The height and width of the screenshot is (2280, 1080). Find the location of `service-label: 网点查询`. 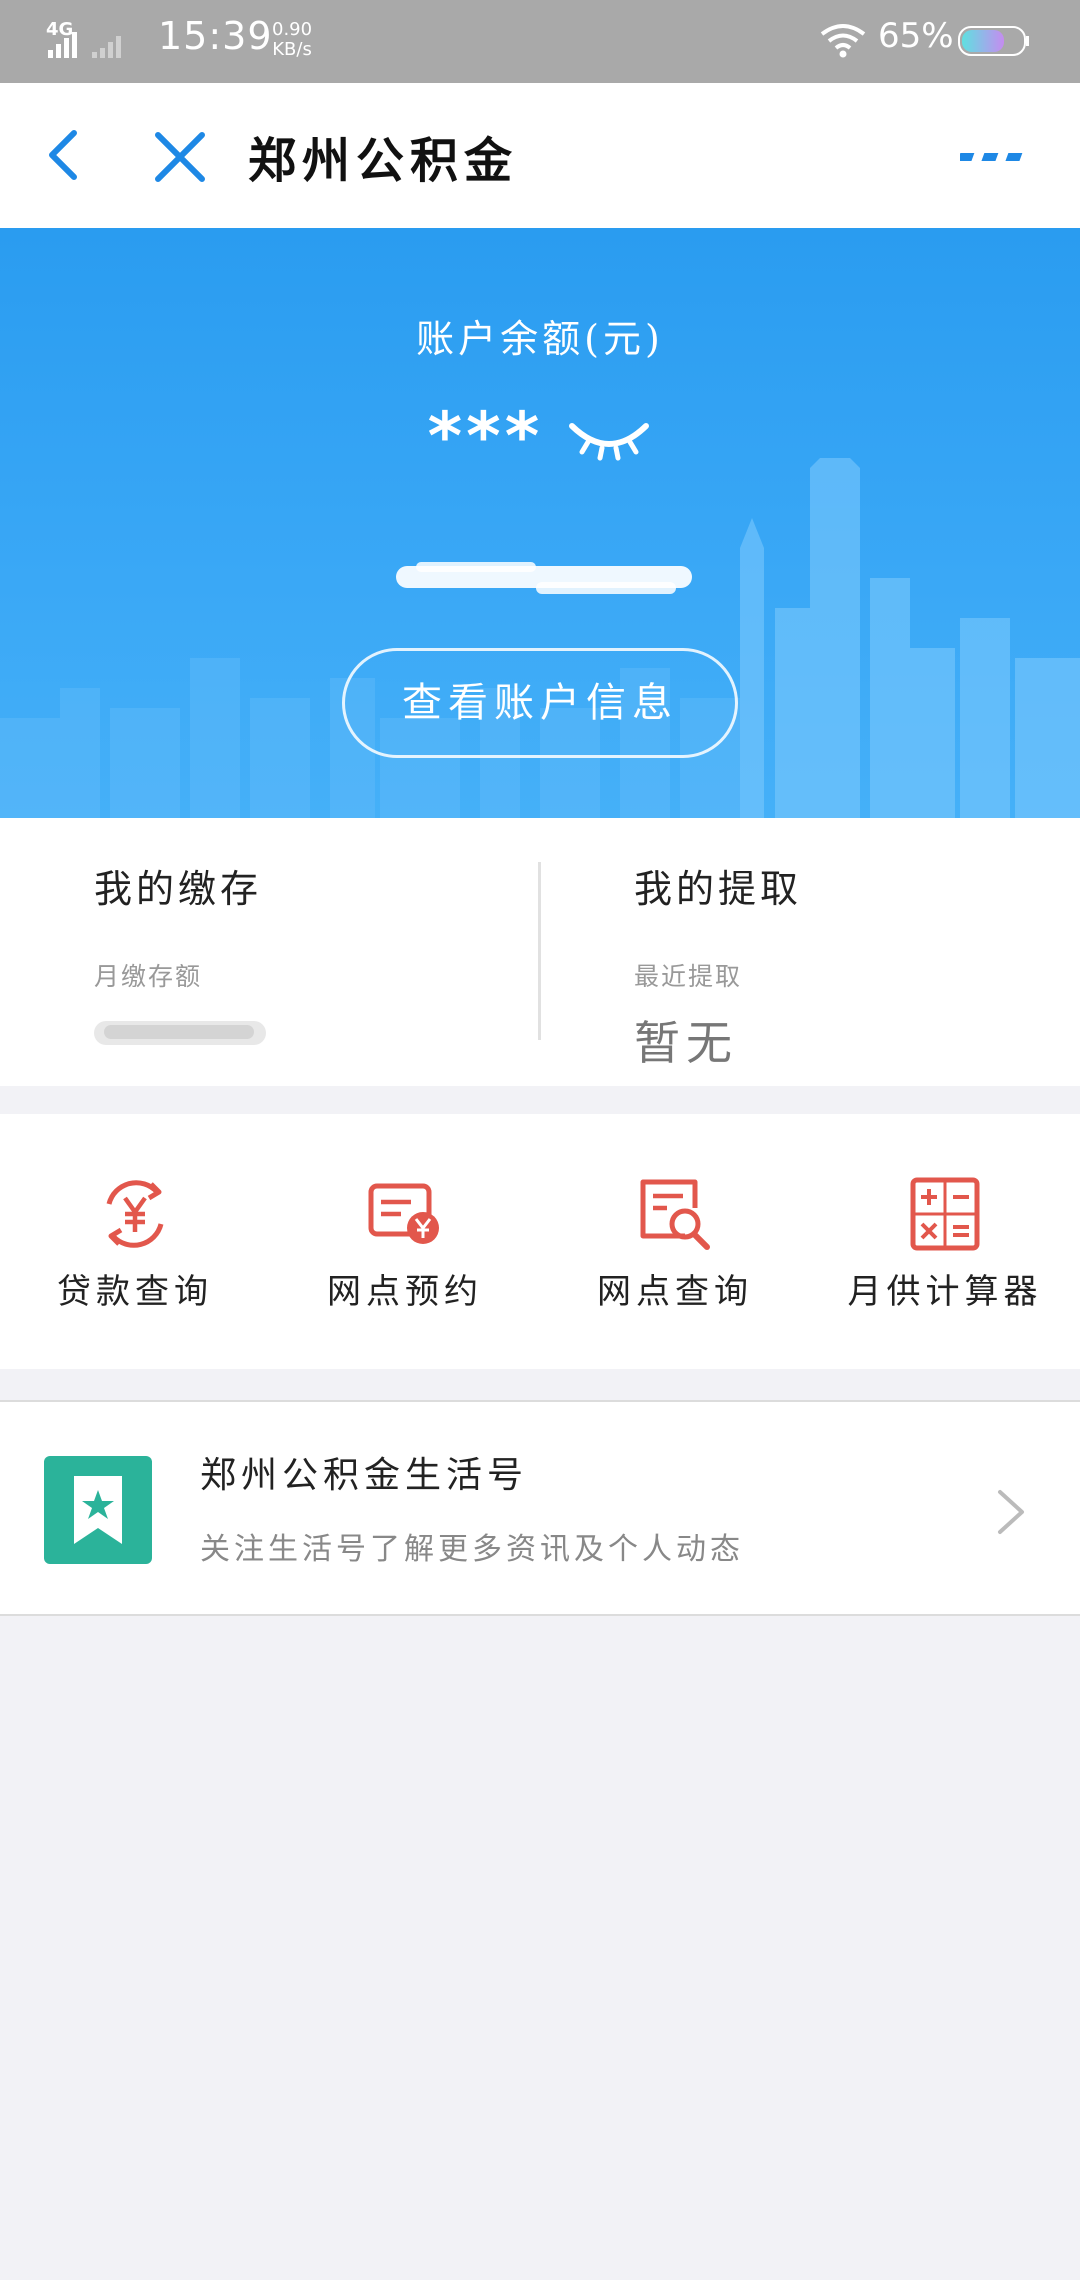

service-label: 网点查询 is located at coordinates (675, 1292).